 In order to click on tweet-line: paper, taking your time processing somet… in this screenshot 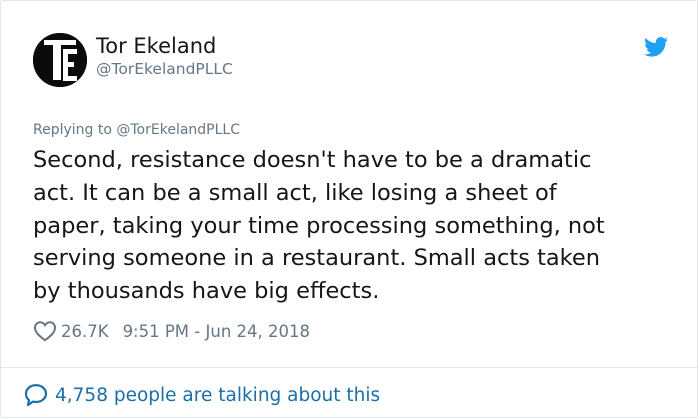, I will do `click(319, 225)`.